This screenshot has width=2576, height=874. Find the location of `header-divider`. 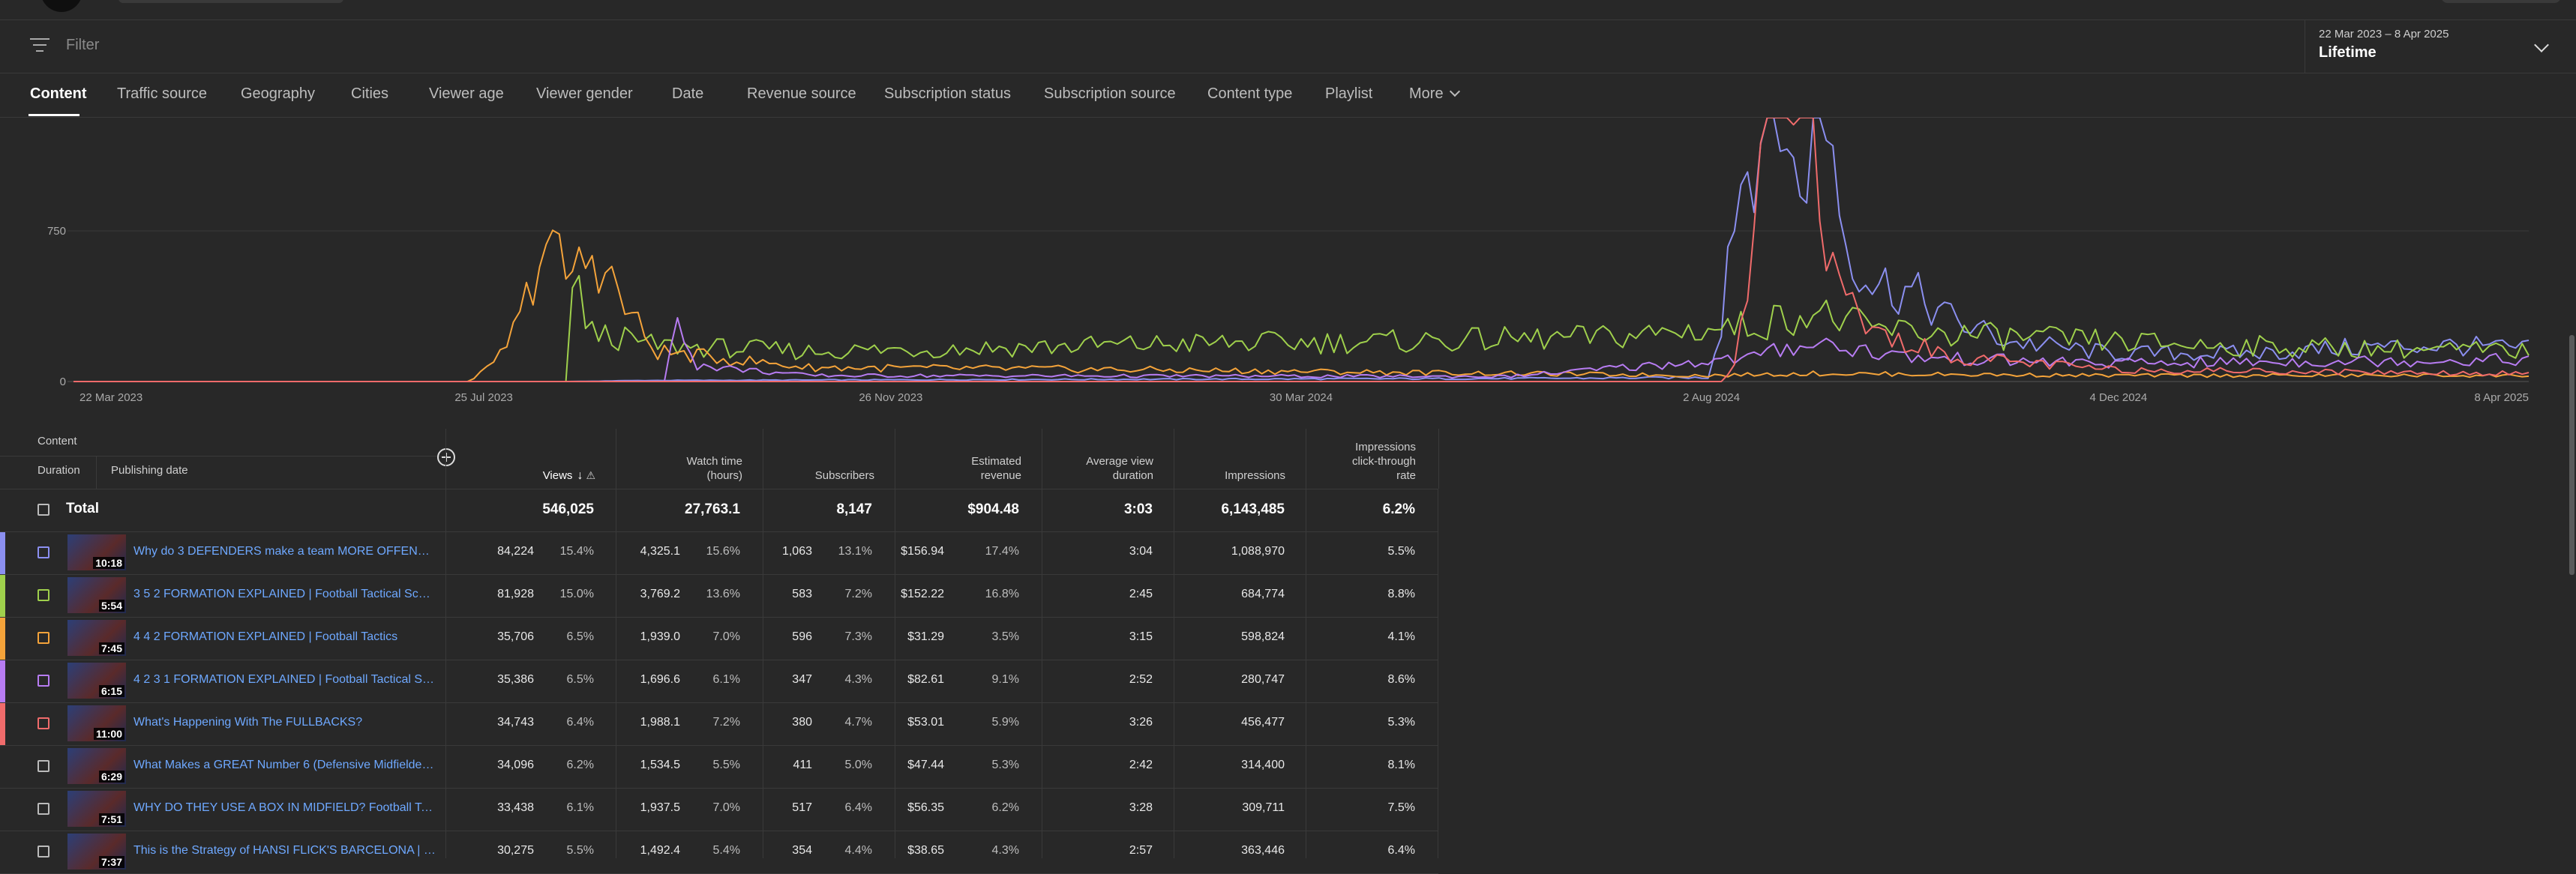

header-divider is located at coordinates (97, 472).